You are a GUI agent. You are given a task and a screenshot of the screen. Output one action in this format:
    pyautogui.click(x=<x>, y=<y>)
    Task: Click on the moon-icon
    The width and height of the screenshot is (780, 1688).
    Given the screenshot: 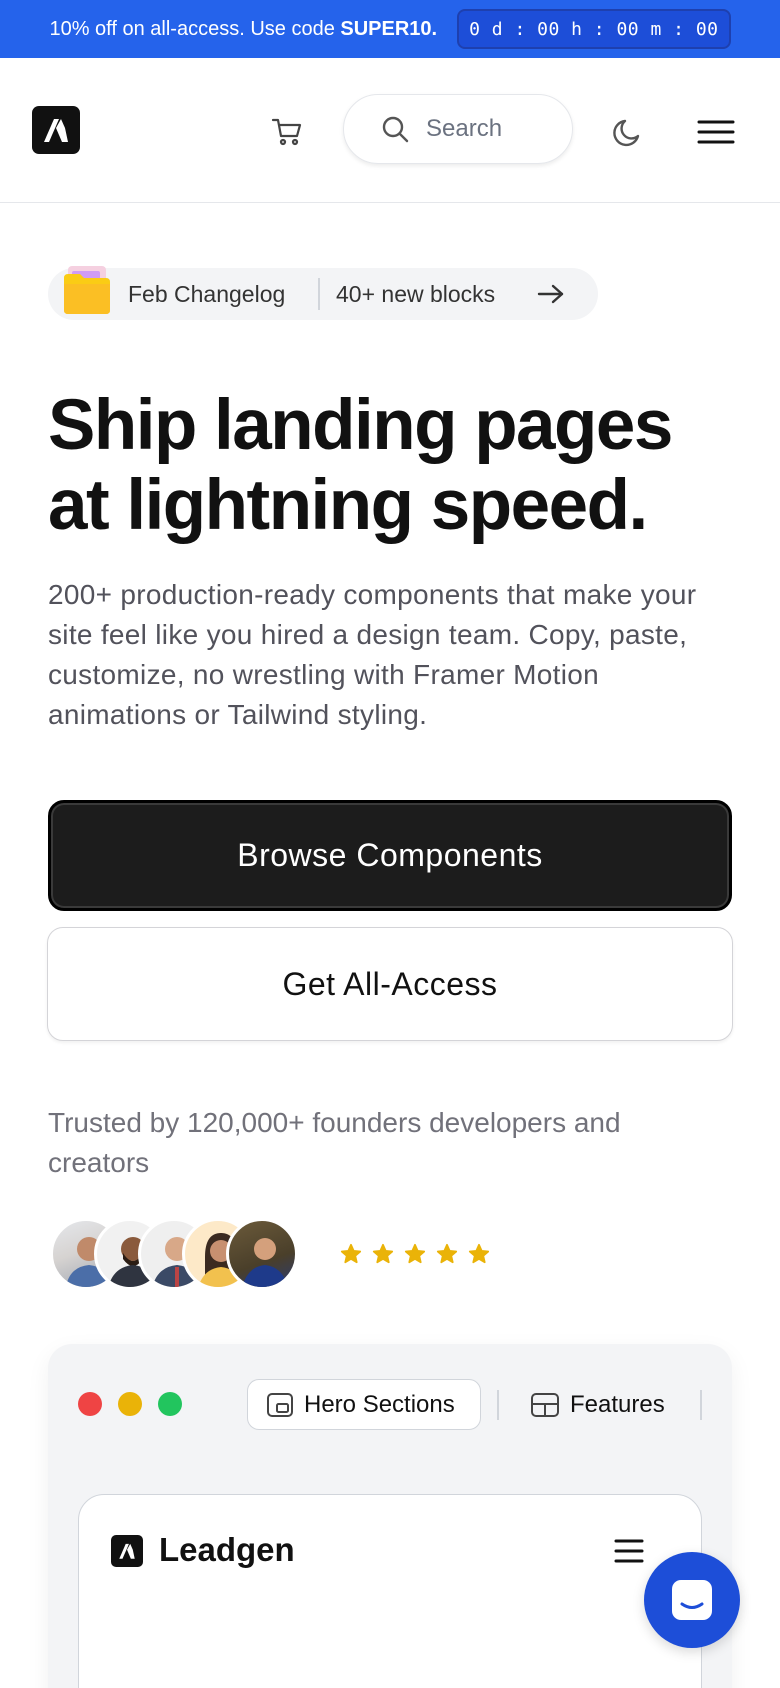 What is the action you would take?
    pyautogui.click(x=628, y=132)
    